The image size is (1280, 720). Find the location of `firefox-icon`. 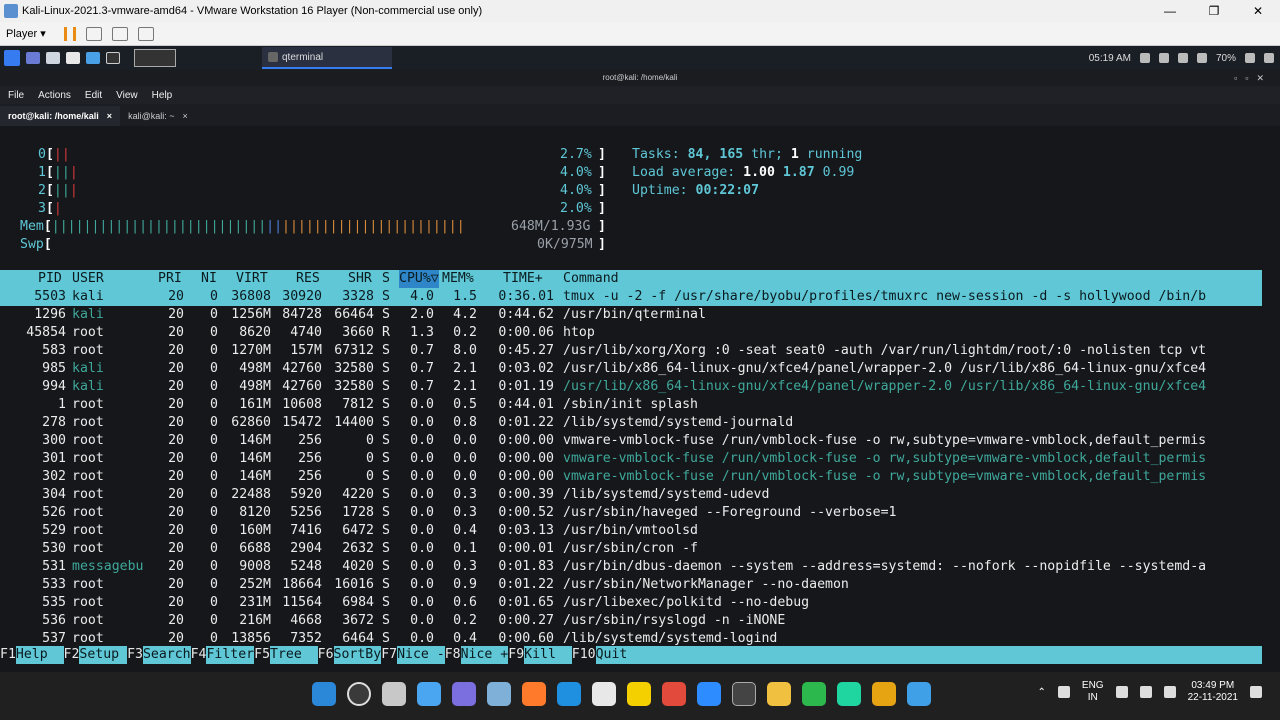

firefox-icon is located at coordinates (534, 694).